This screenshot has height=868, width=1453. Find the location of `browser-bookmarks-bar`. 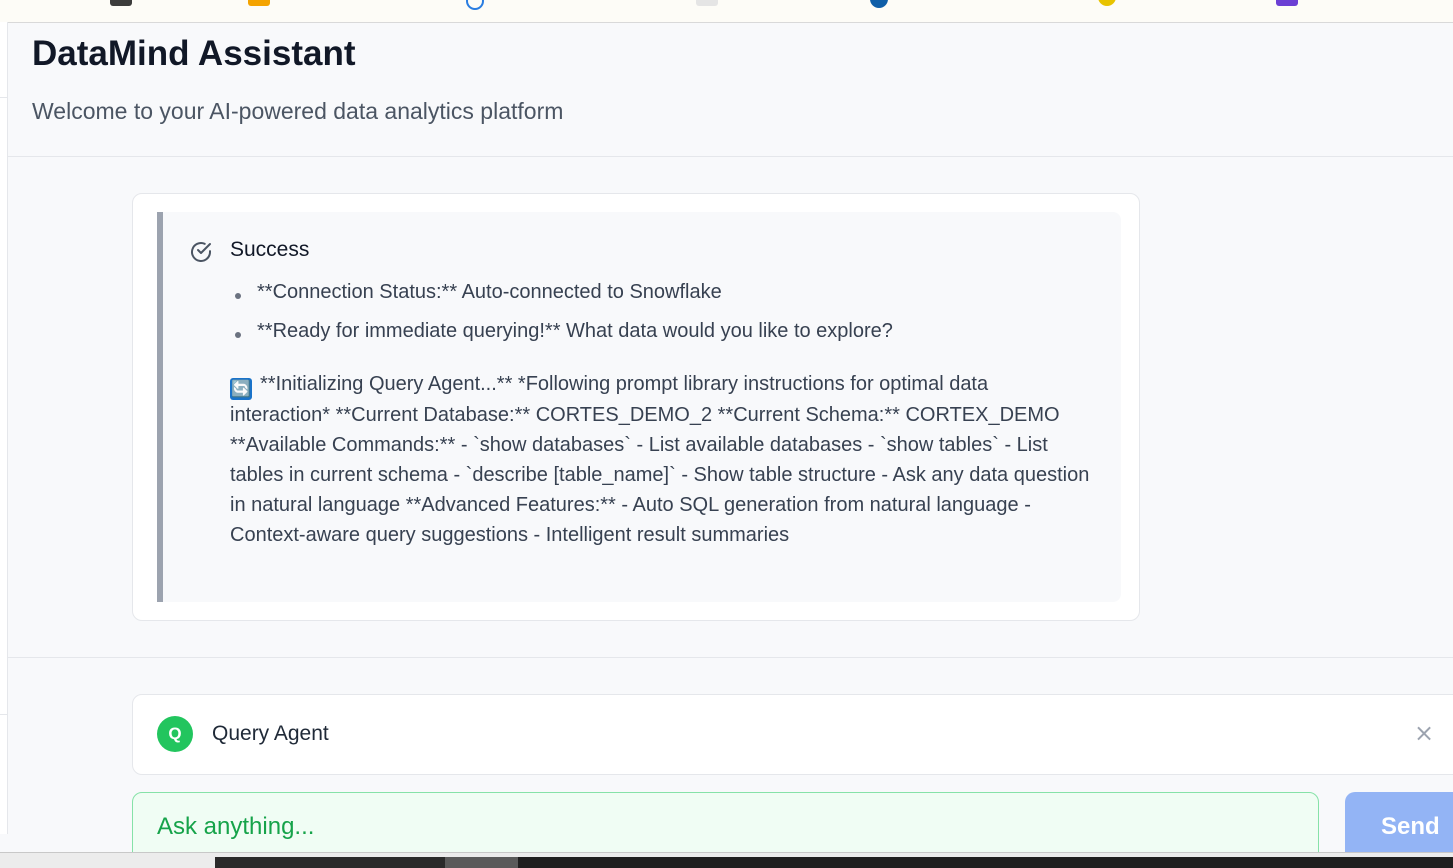

browser-bookmarks-bar is located at coordinates (726, 11).